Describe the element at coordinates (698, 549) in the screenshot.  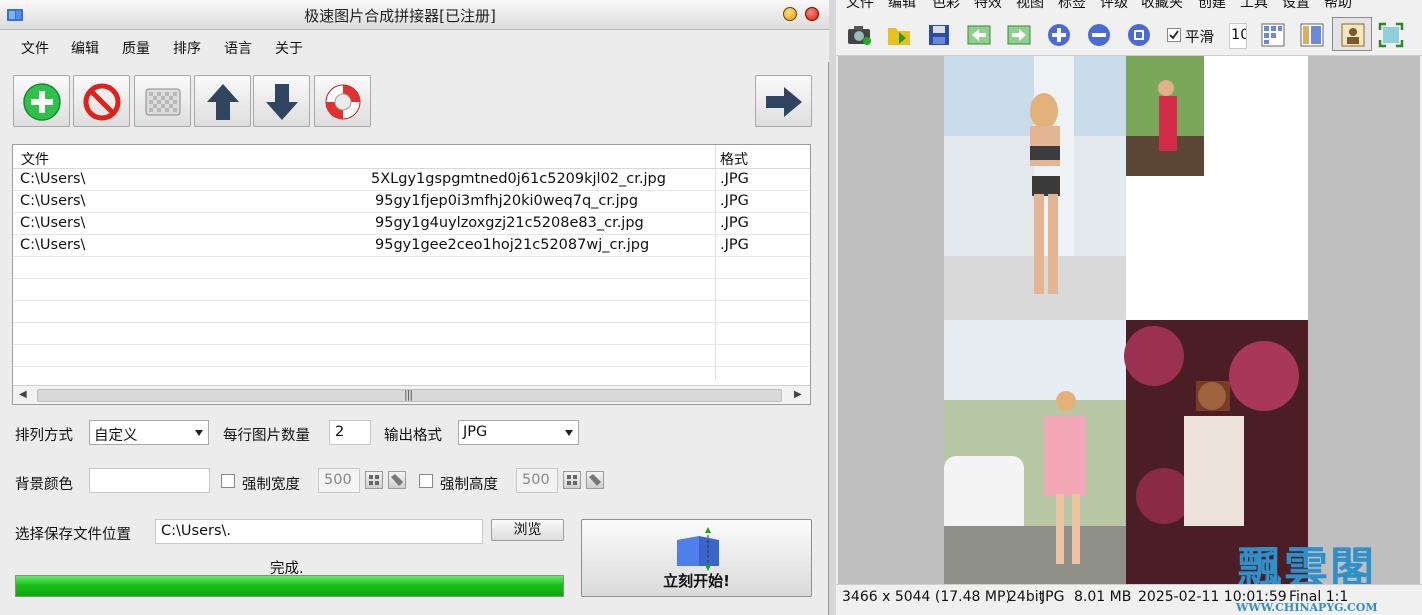
I see `merge-icon` at that location.